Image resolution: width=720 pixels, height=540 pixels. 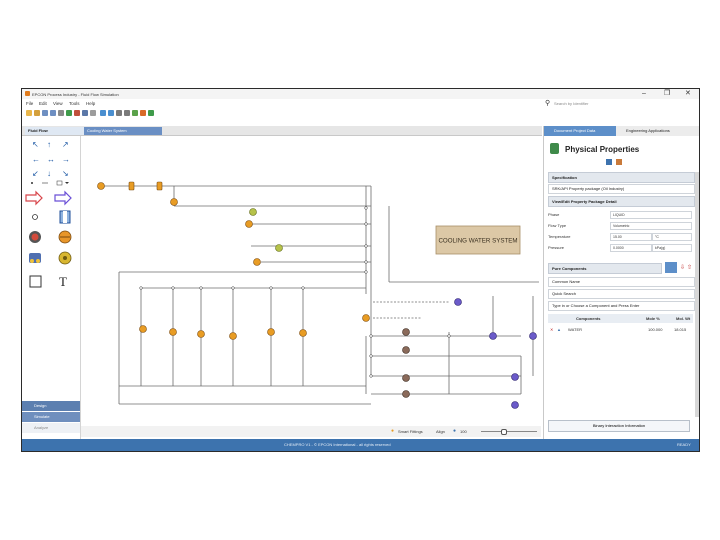 What do you see at coordinates (65, 145) in the screenshot?
I see `pipe-ne-icon: ↗` at bounding box center [65, 145].